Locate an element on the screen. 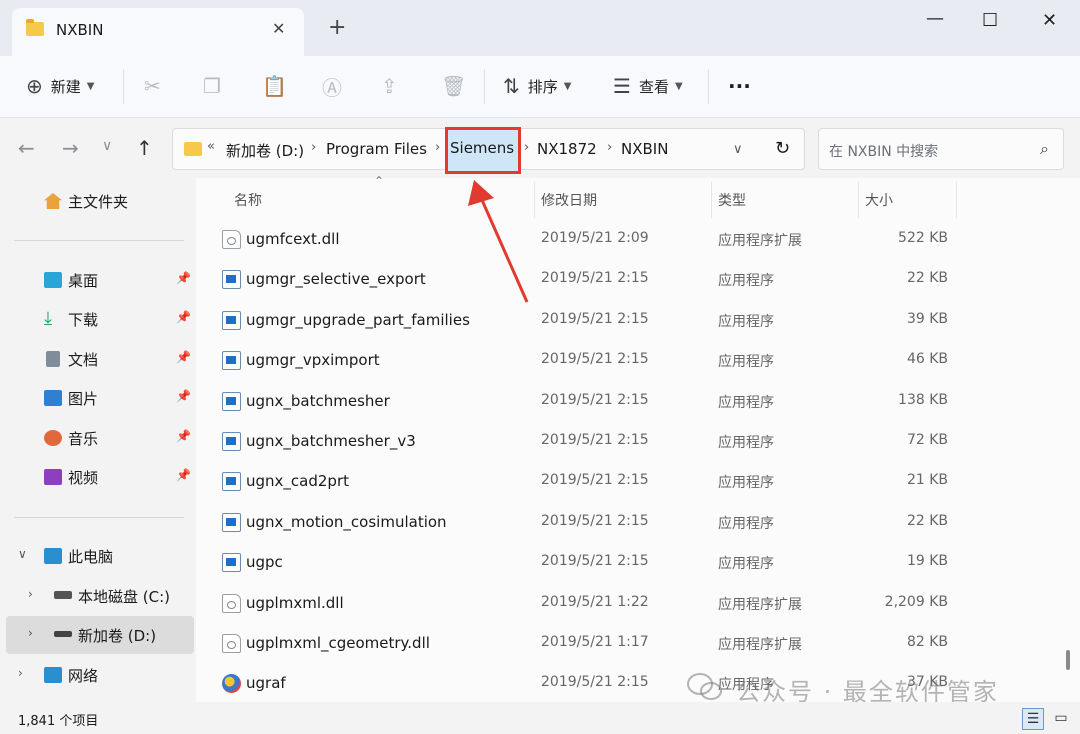  file-type: 应用程序 is located at coordinates (746, 321).